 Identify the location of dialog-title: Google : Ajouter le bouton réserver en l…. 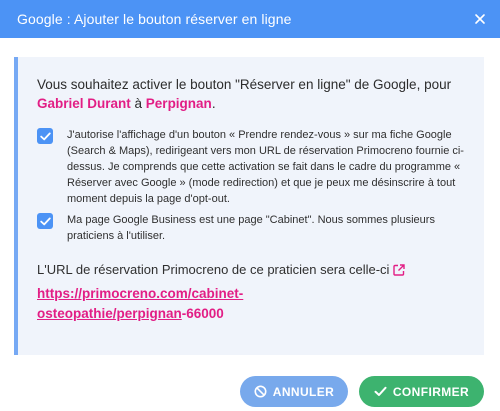
(154, 19).